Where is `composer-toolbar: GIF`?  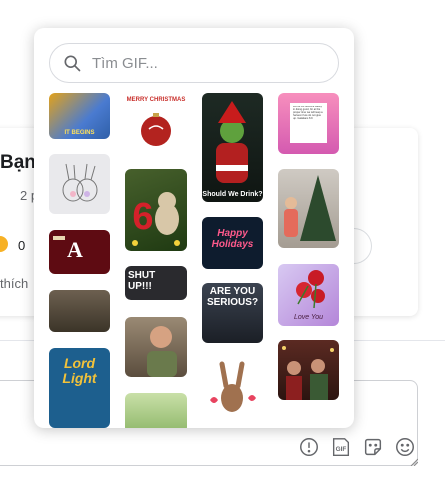 composer-toolbar: GIF is located at coordinates (357, 447).